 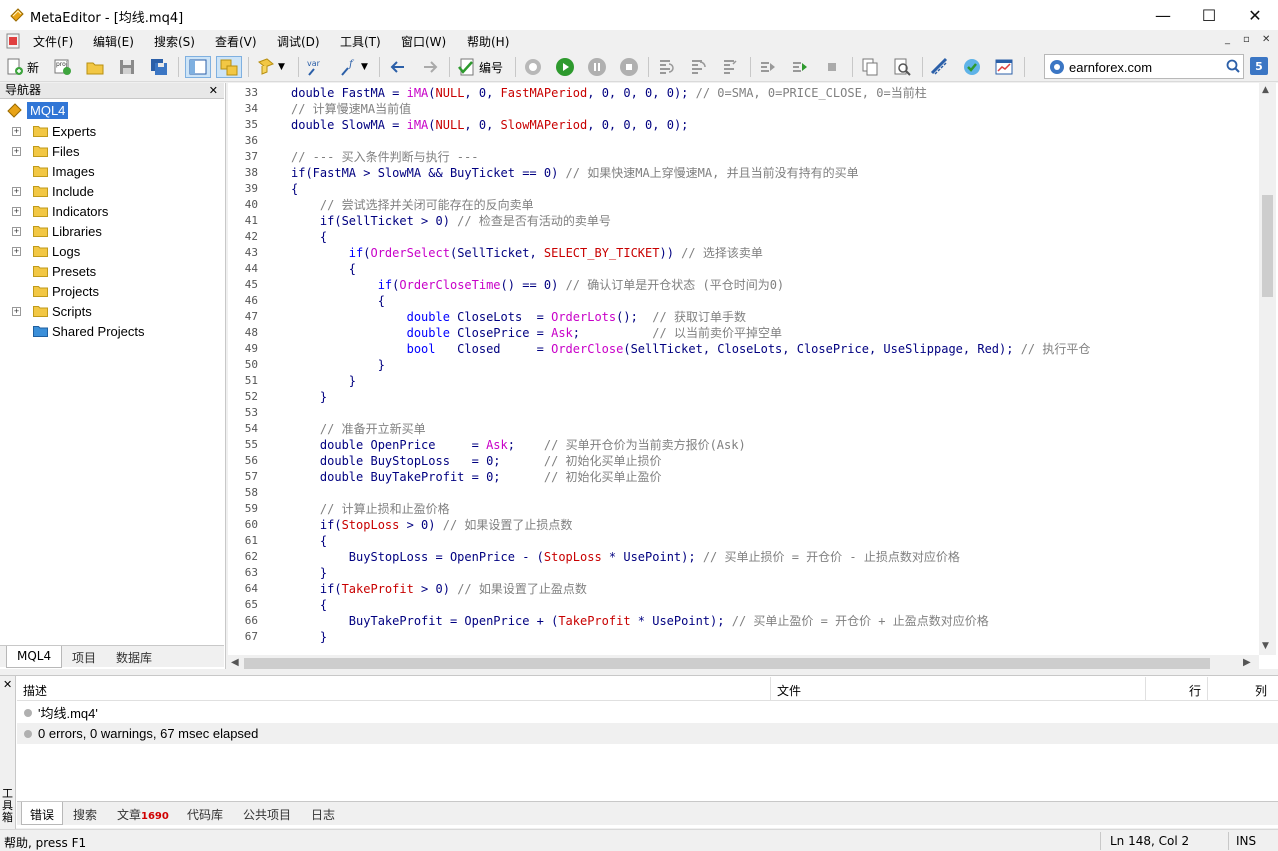 What do you see at coordinates (597, 67) in the screenshot?
I see `pause-button` at bounding box center [597, 67].